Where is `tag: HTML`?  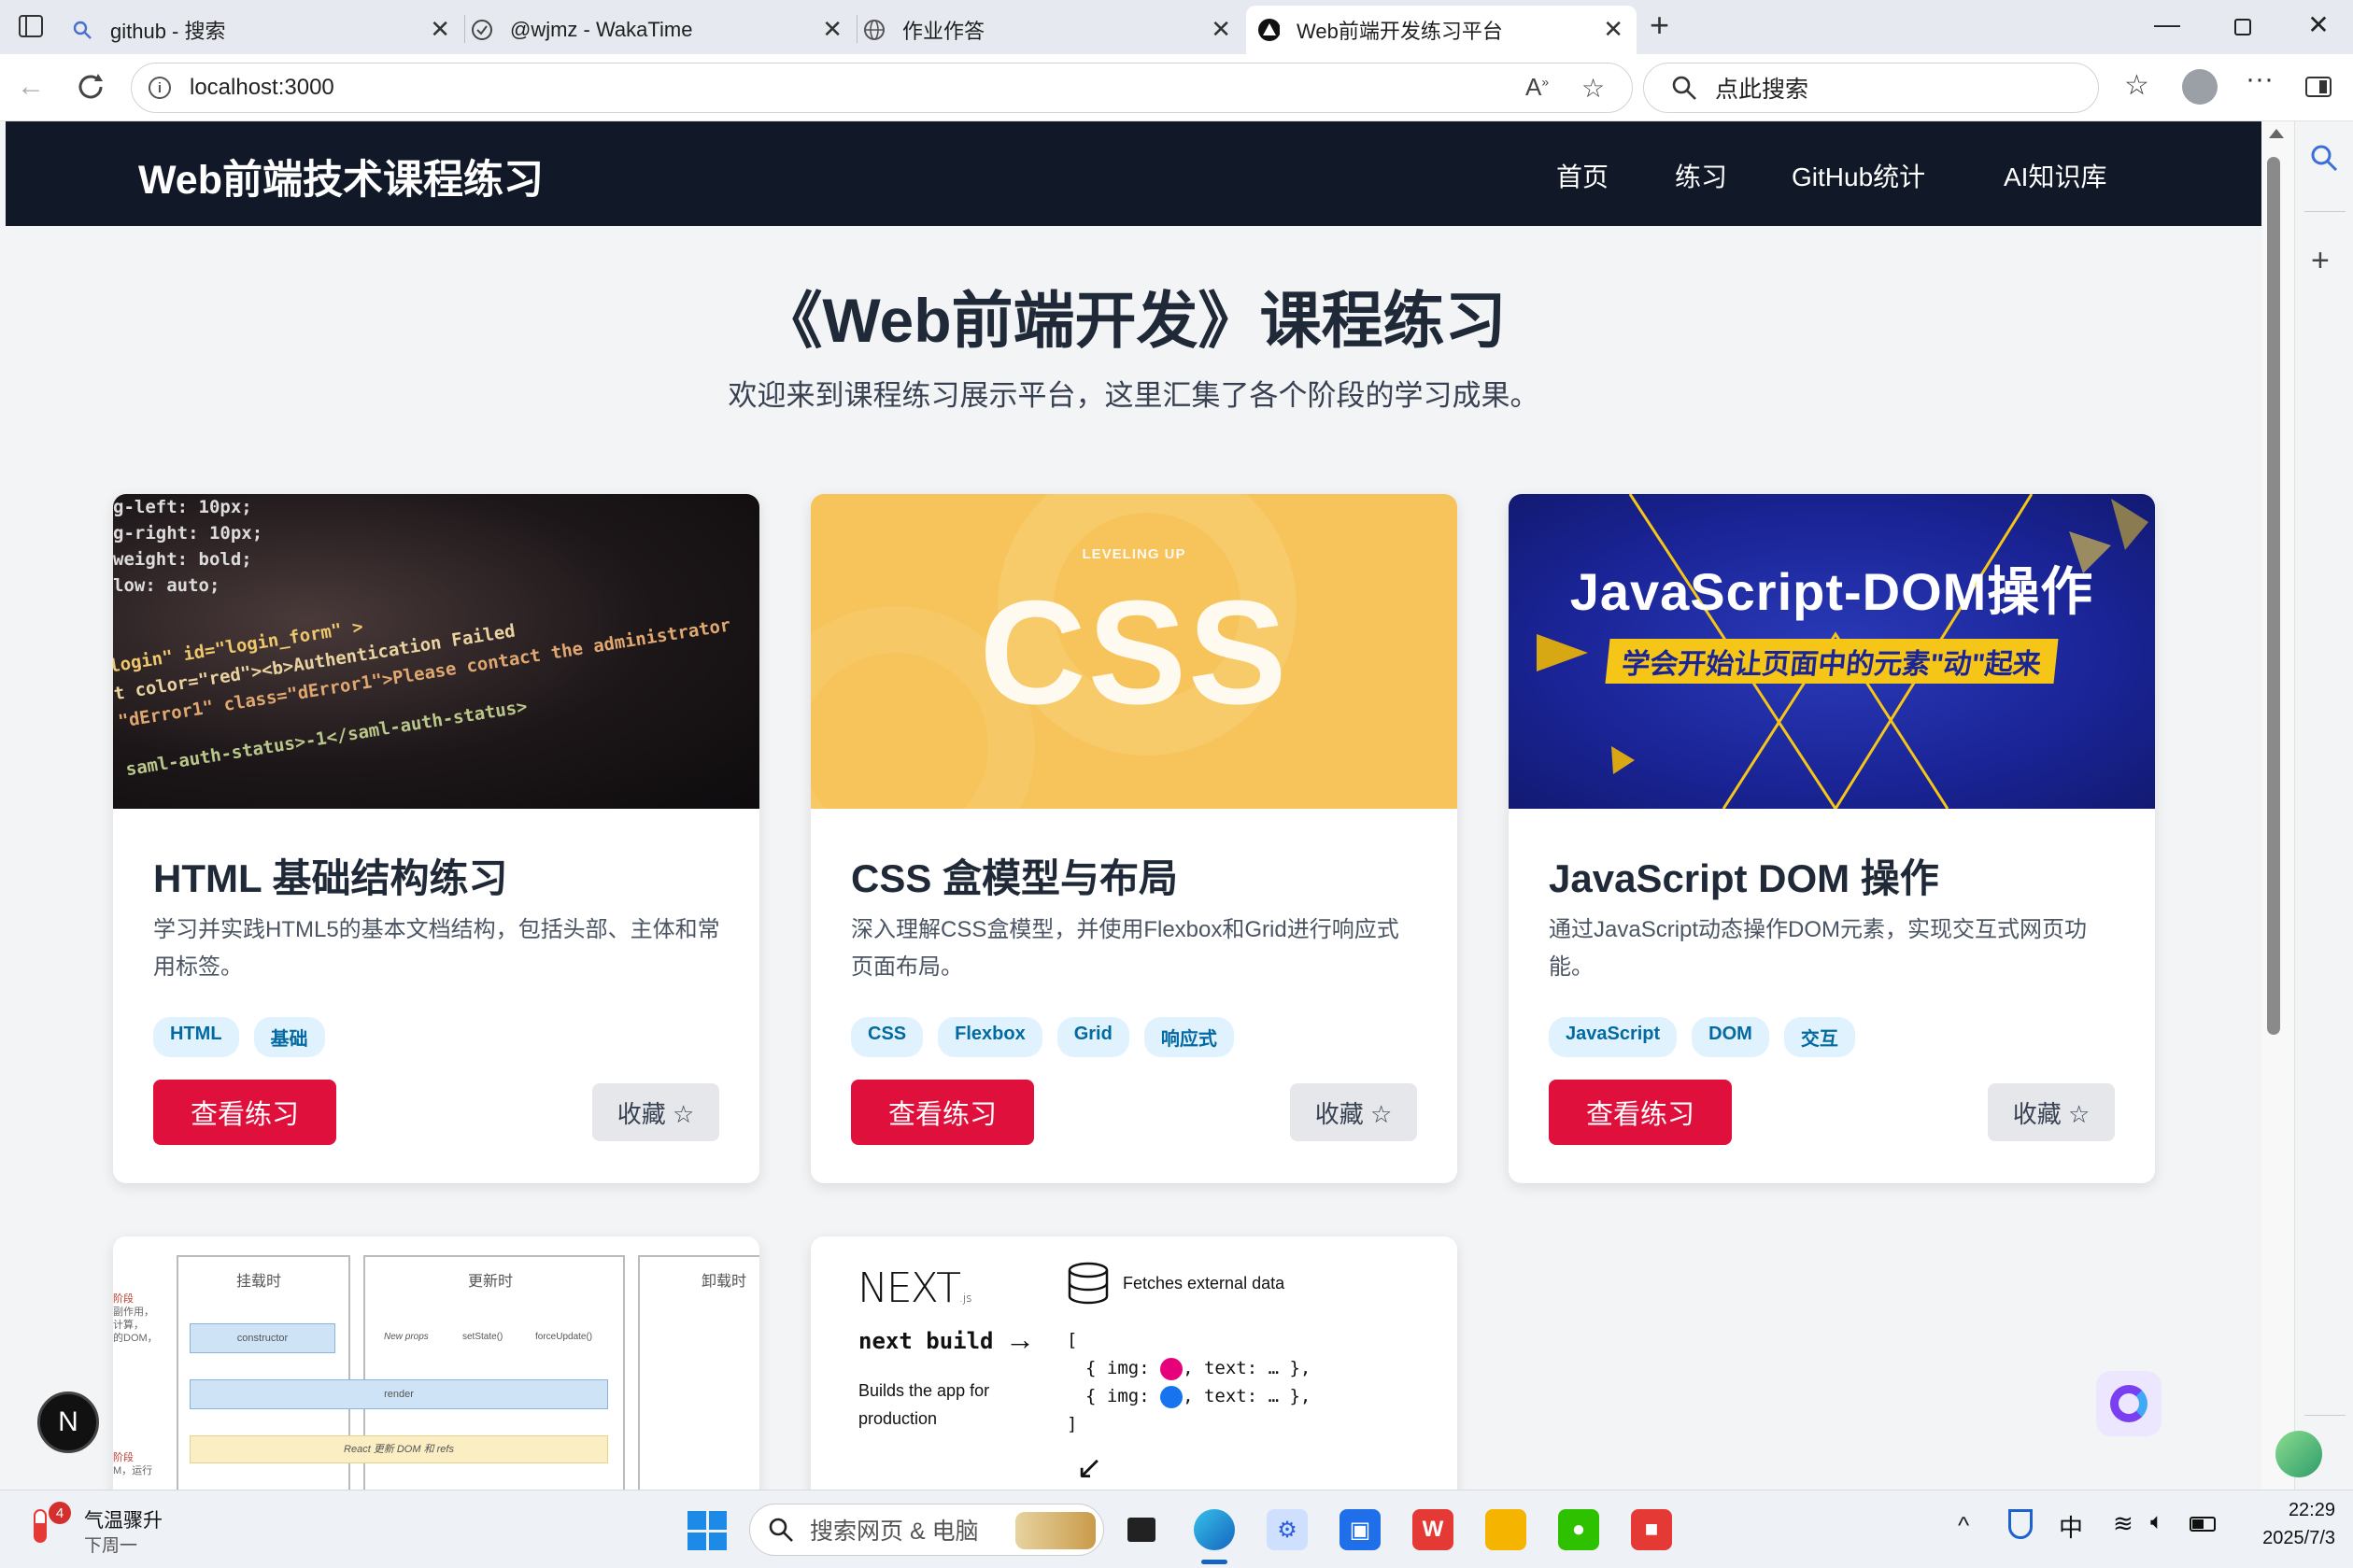 tag: HTML is located at coordinates (196, 1037).